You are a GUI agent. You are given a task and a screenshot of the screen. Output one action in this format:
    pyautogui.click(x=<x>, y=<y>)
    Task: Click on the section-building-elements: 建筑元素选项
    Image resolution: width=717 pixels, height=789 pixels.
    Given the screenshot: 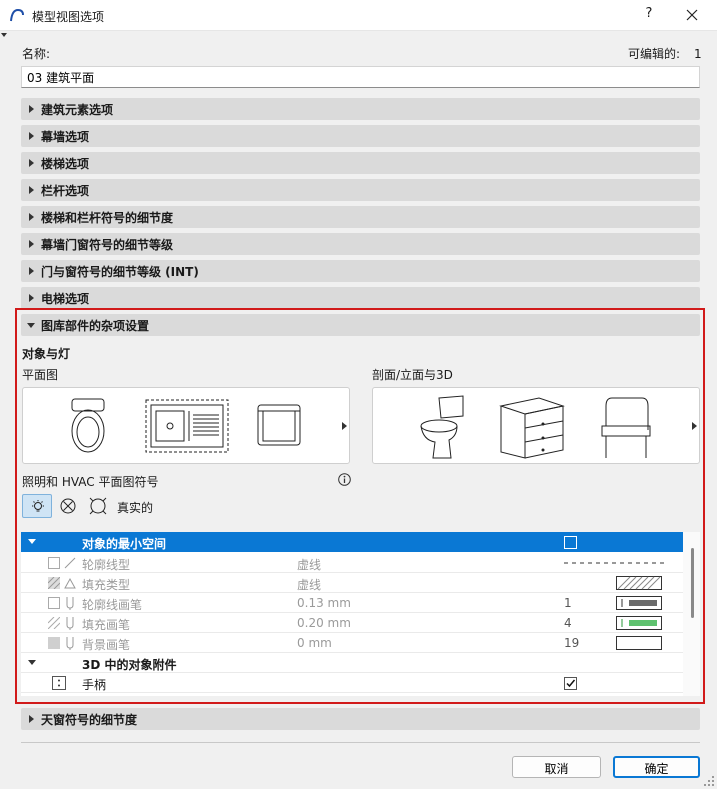 What is the action you would take?
    pyautogui.click(x=360, y=109)
    